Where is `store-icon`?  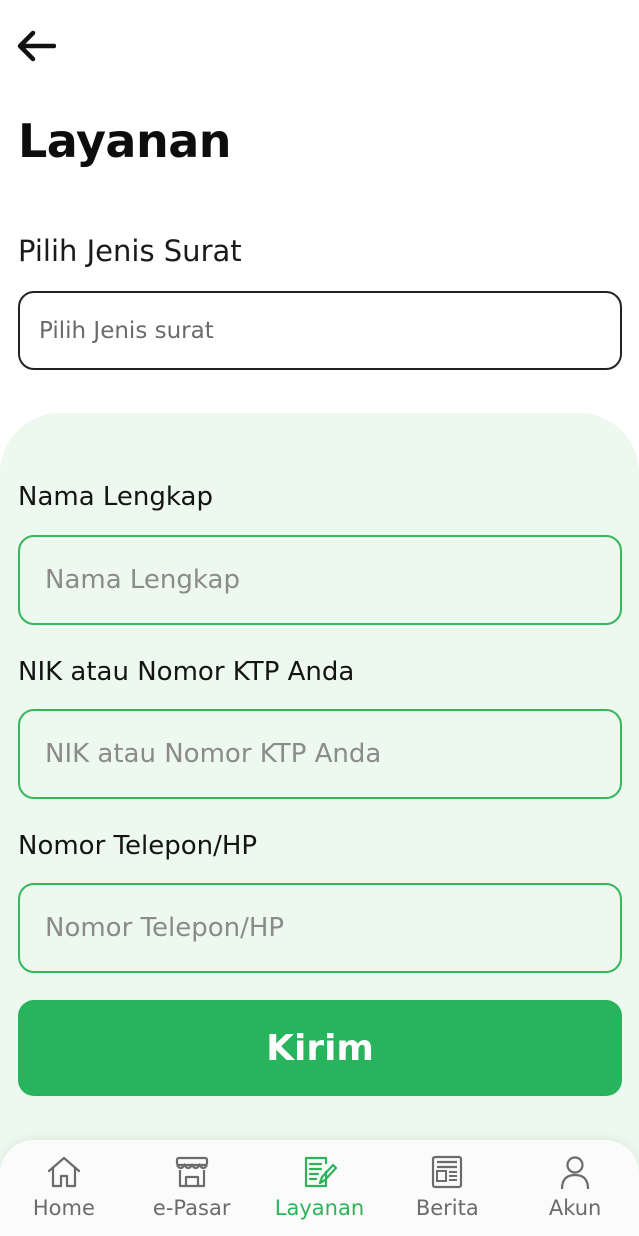
store-icon is located at coordinates (192, 1172).